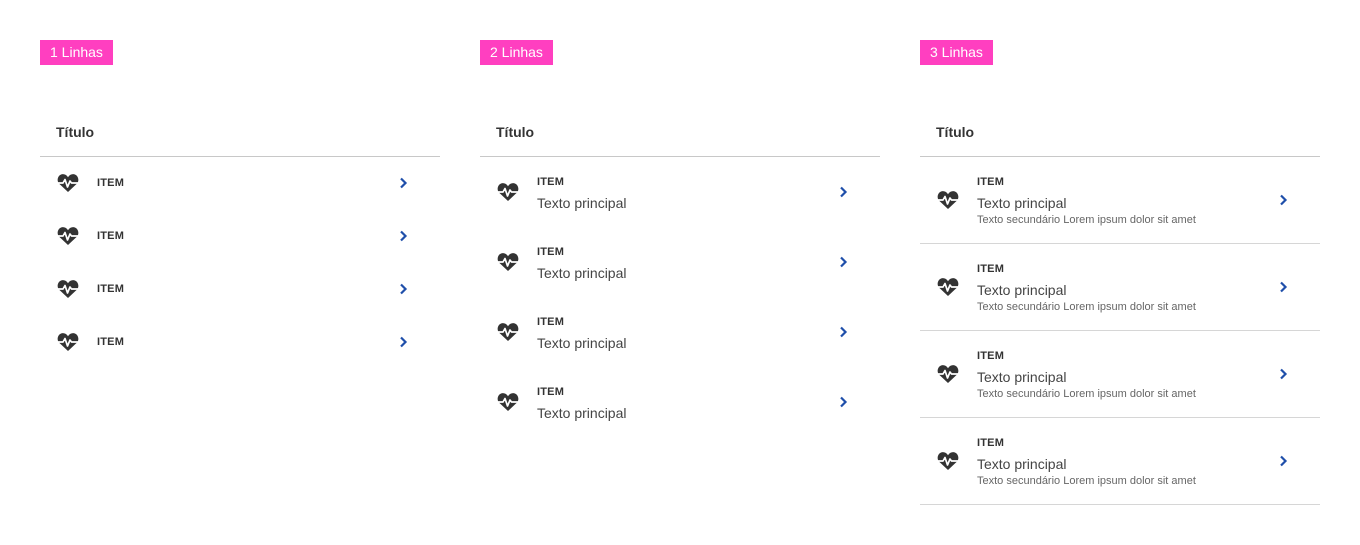 The image size is (1360, 545). What do you see at coordinates (516, 52) in the screenshot?
I see `variant-tag: 2 Linhas` at bounding box center [516, 52].